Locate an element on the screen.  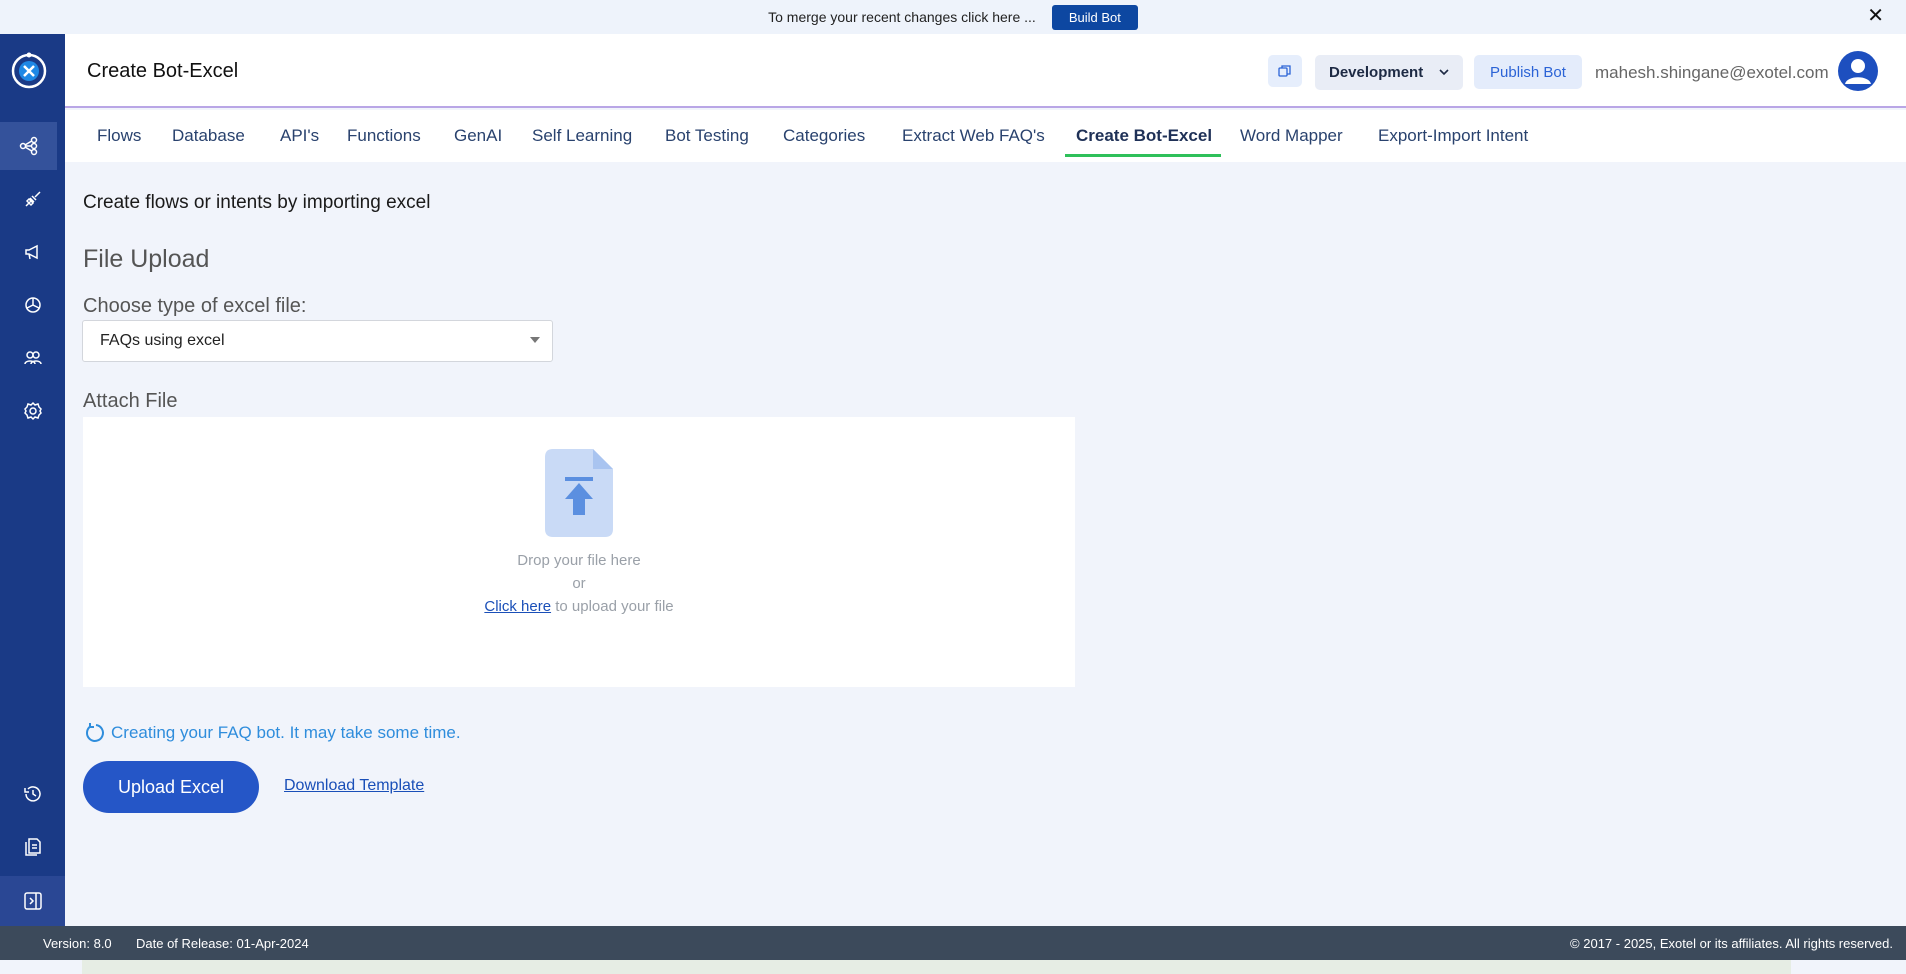
user-email: mahesh.shingane@exotel.com is located at coordinates (1712, 72).